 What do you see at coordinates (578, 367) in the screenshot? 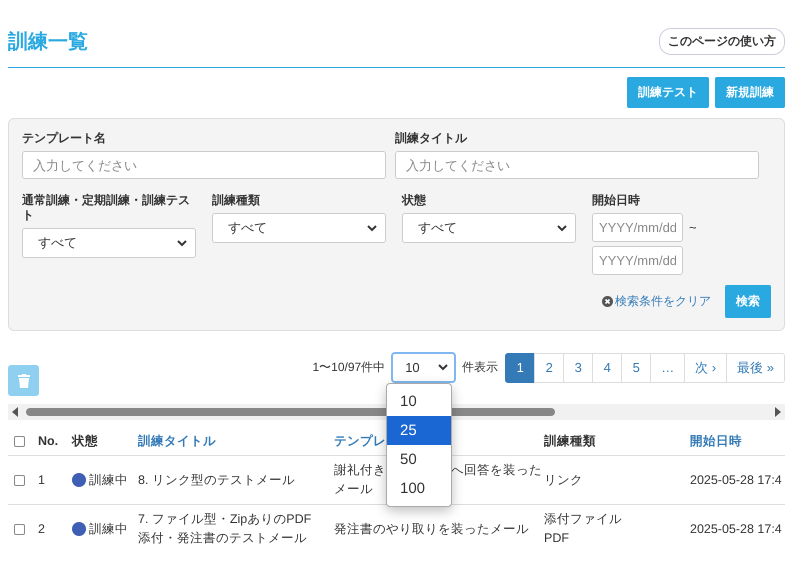
I see `page-link: 3` at bounding box center [578, 367].